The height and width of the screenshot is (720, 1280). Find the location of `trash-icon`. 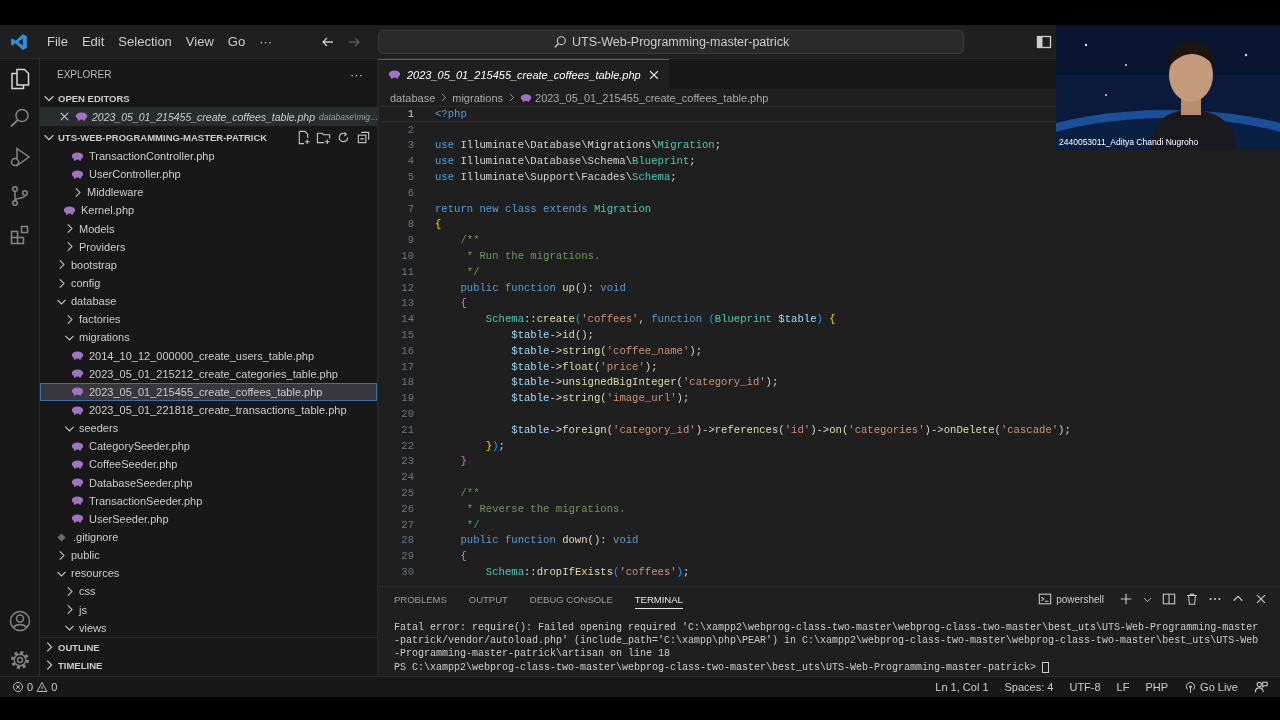

trash-icon is located at coordinates (1192, 599).